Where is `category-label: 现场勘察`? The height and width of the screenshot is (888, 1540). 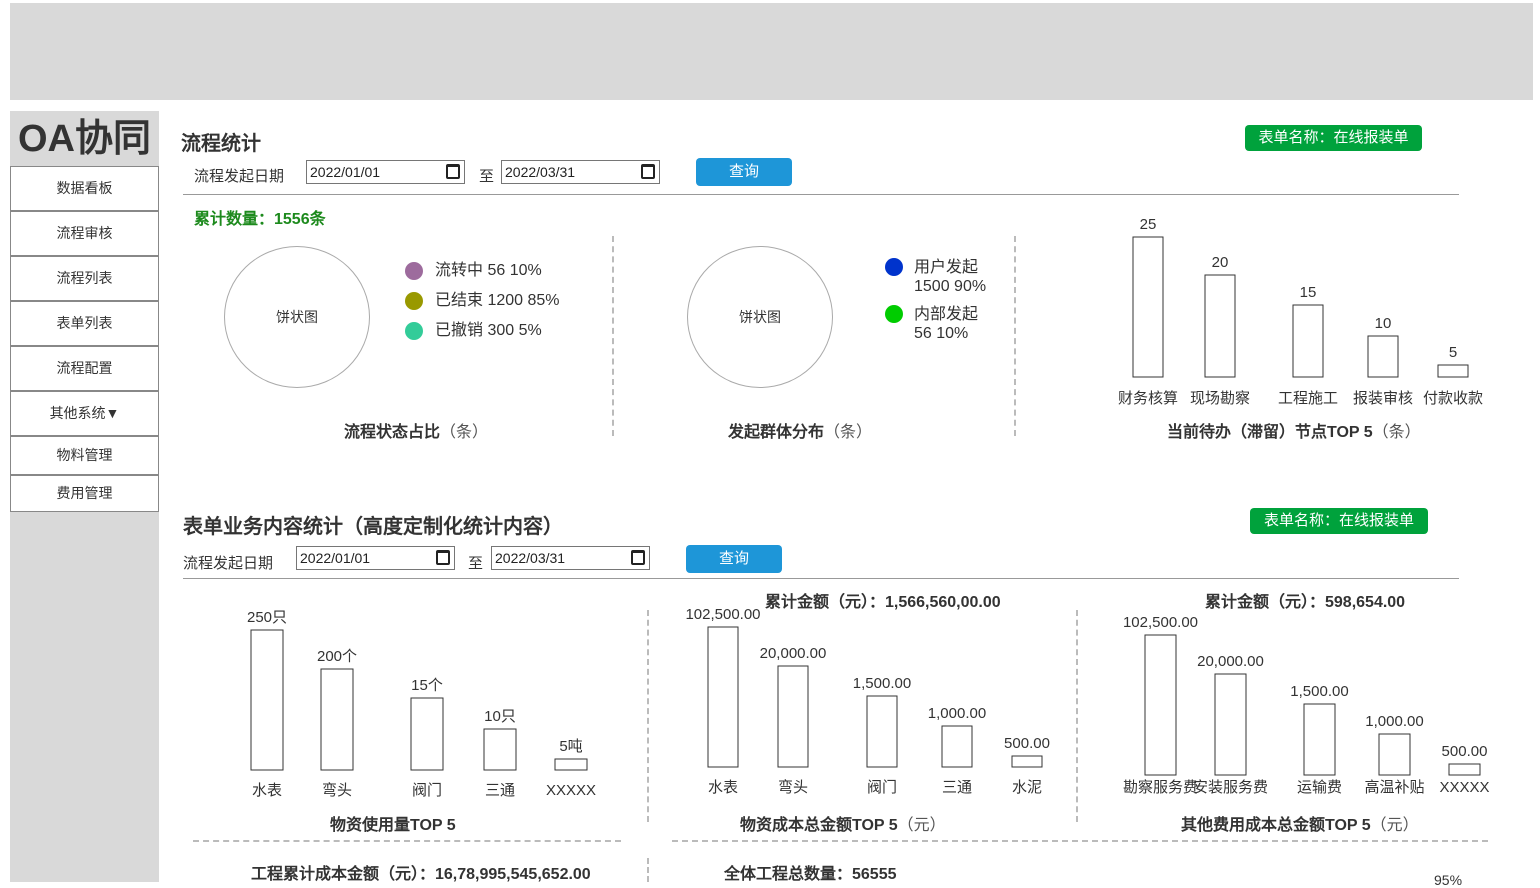
category-label: 现场勘察 is located at coordinates (1220, 398).